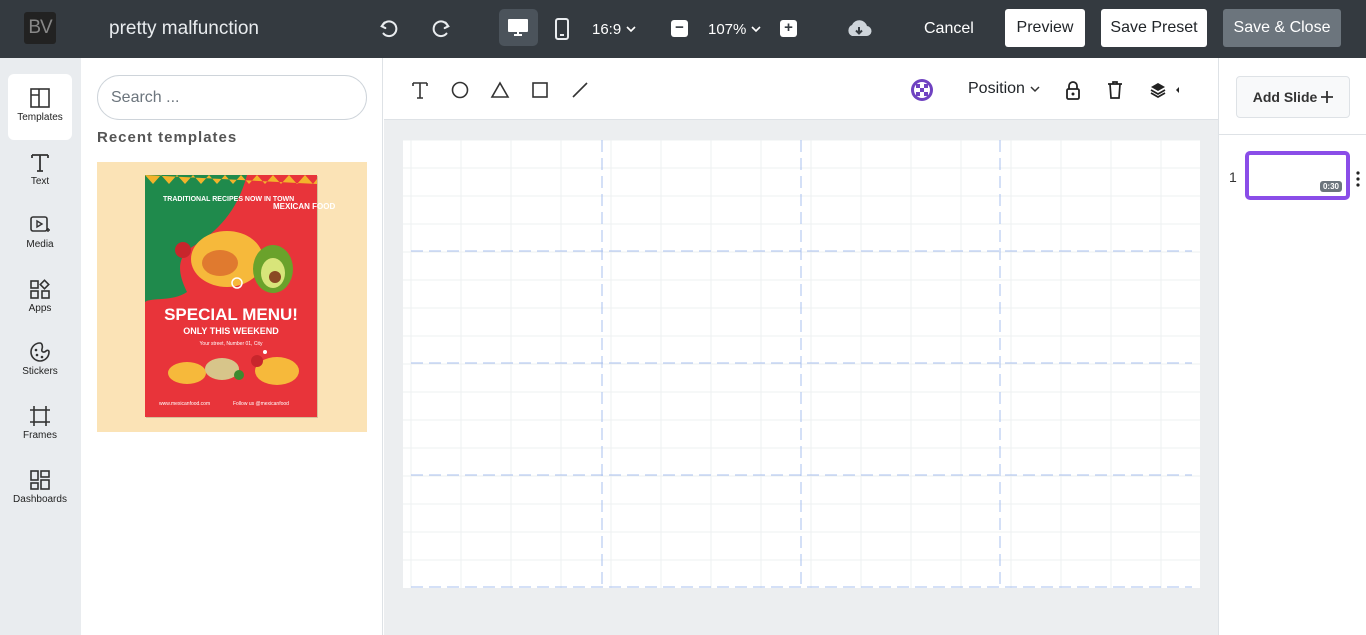  I want to click on trash-icon, so click(1115, 90).